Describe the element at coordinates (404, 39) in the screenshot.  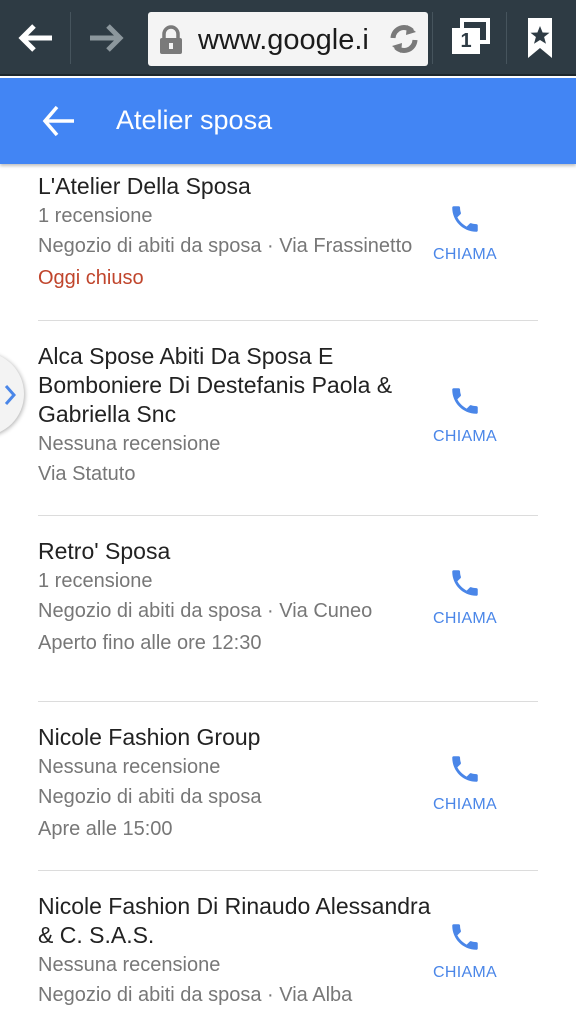
I see `refresh-icon` at that location.